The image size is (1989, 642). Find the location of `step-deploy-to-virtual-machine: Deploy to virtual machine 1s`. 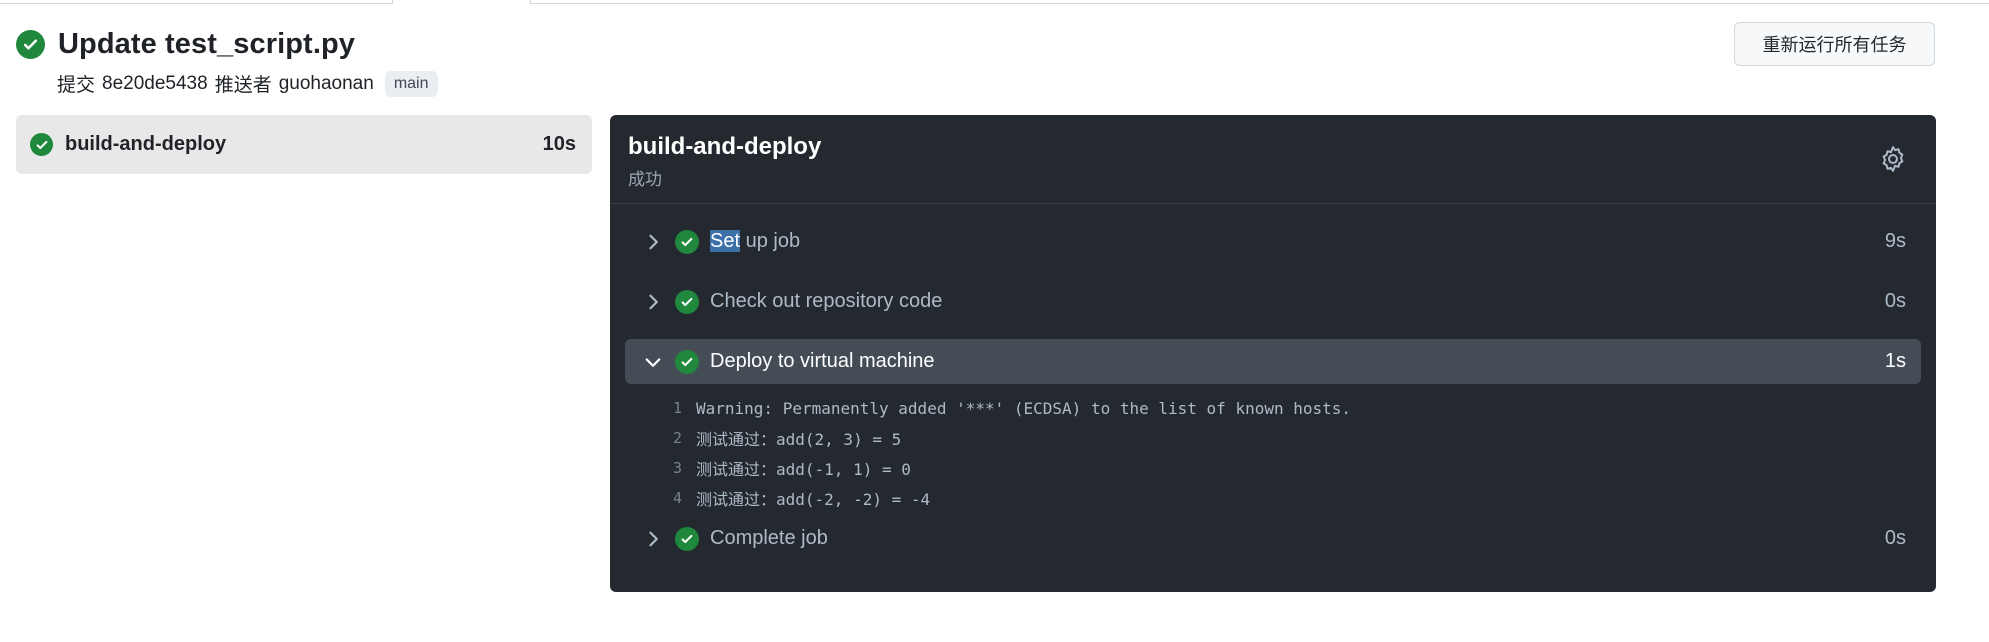

step-deploy-to-virtual-machine: Deploy to virtual machine 1s is located at coordinates (1273, 361).